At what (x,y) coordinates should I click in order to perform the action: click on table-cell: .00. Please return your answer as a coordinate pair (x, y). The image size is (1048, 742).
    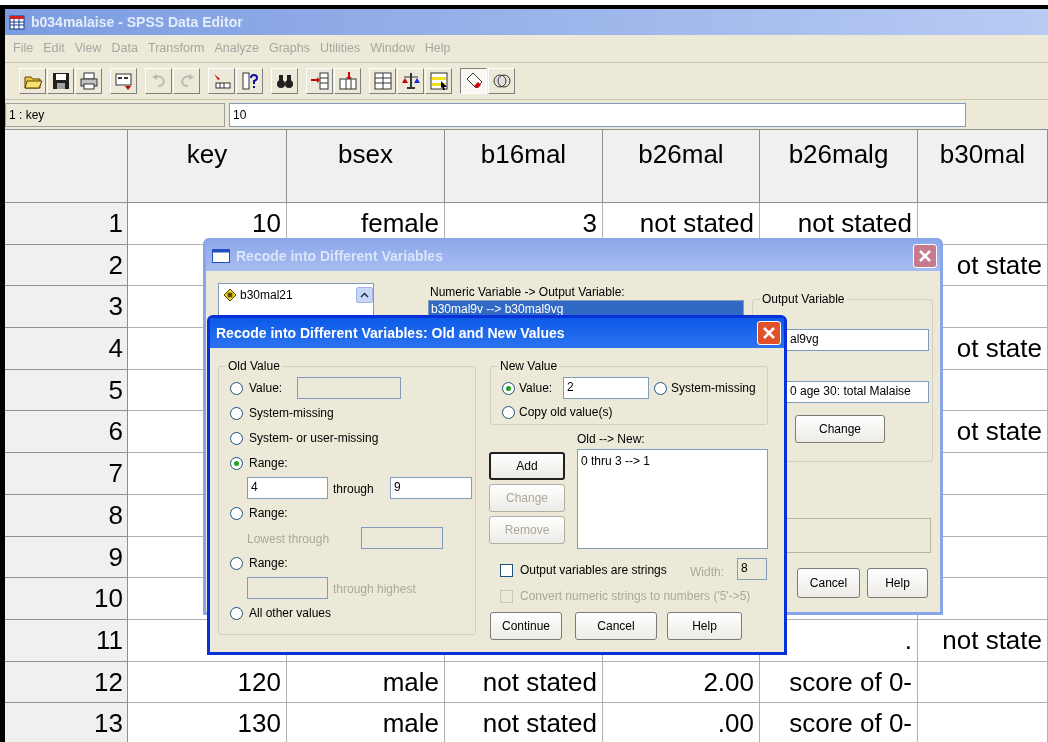
    Looking at the image, I should click on (681, 722).